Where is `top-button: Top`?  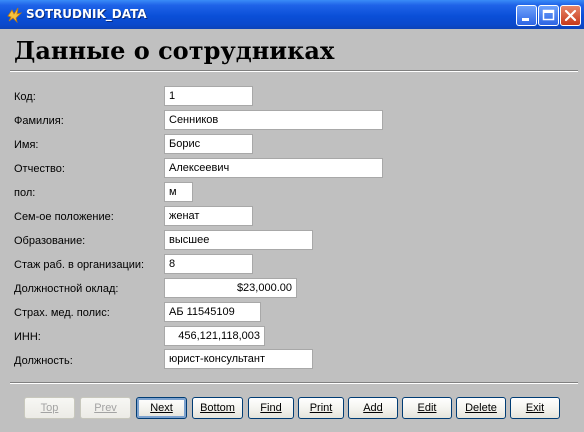 top-button: Top is located at coordinates (49, 408).